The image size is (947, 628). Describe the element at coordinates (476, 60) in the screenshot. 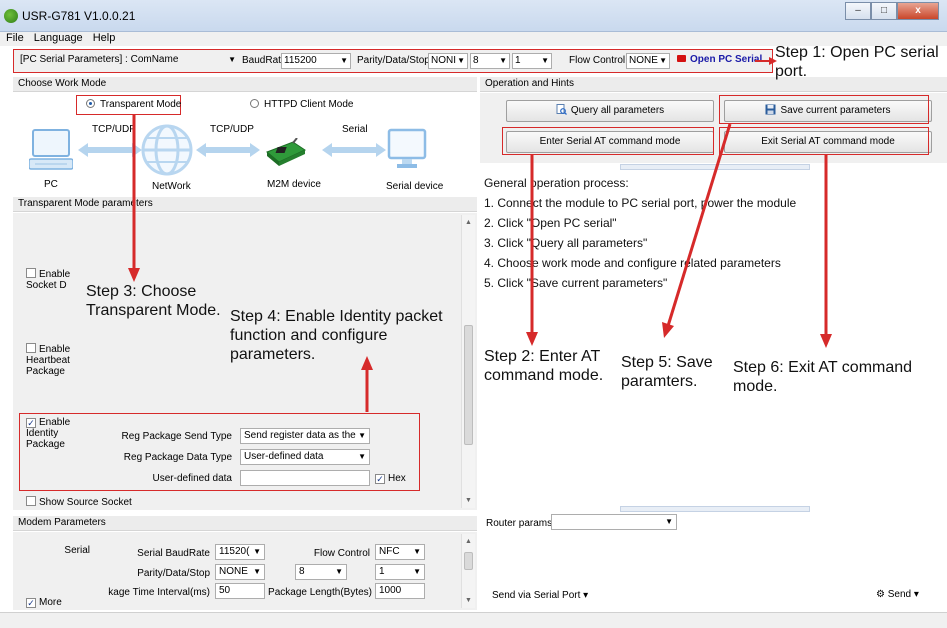

I see `data-bits-value: 8` at that location.